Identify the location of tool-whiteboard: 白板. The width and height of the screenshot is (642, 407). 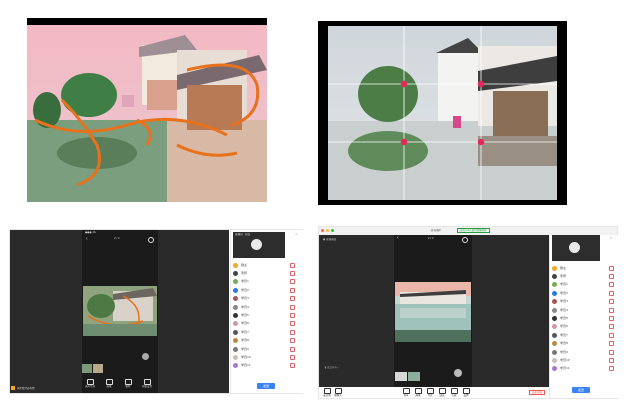
(454, 392).